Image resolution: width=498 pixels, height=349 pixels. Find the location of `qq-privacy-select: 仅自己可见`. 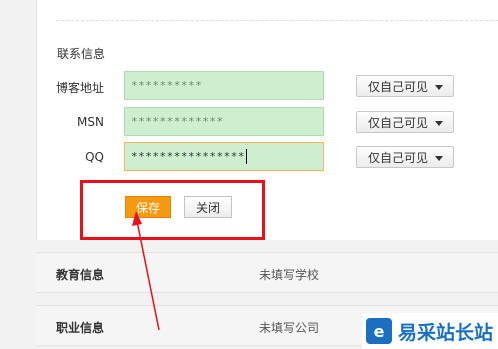

qq-privacy-select: 仅自己可见 is located at coordinates (405, 157).